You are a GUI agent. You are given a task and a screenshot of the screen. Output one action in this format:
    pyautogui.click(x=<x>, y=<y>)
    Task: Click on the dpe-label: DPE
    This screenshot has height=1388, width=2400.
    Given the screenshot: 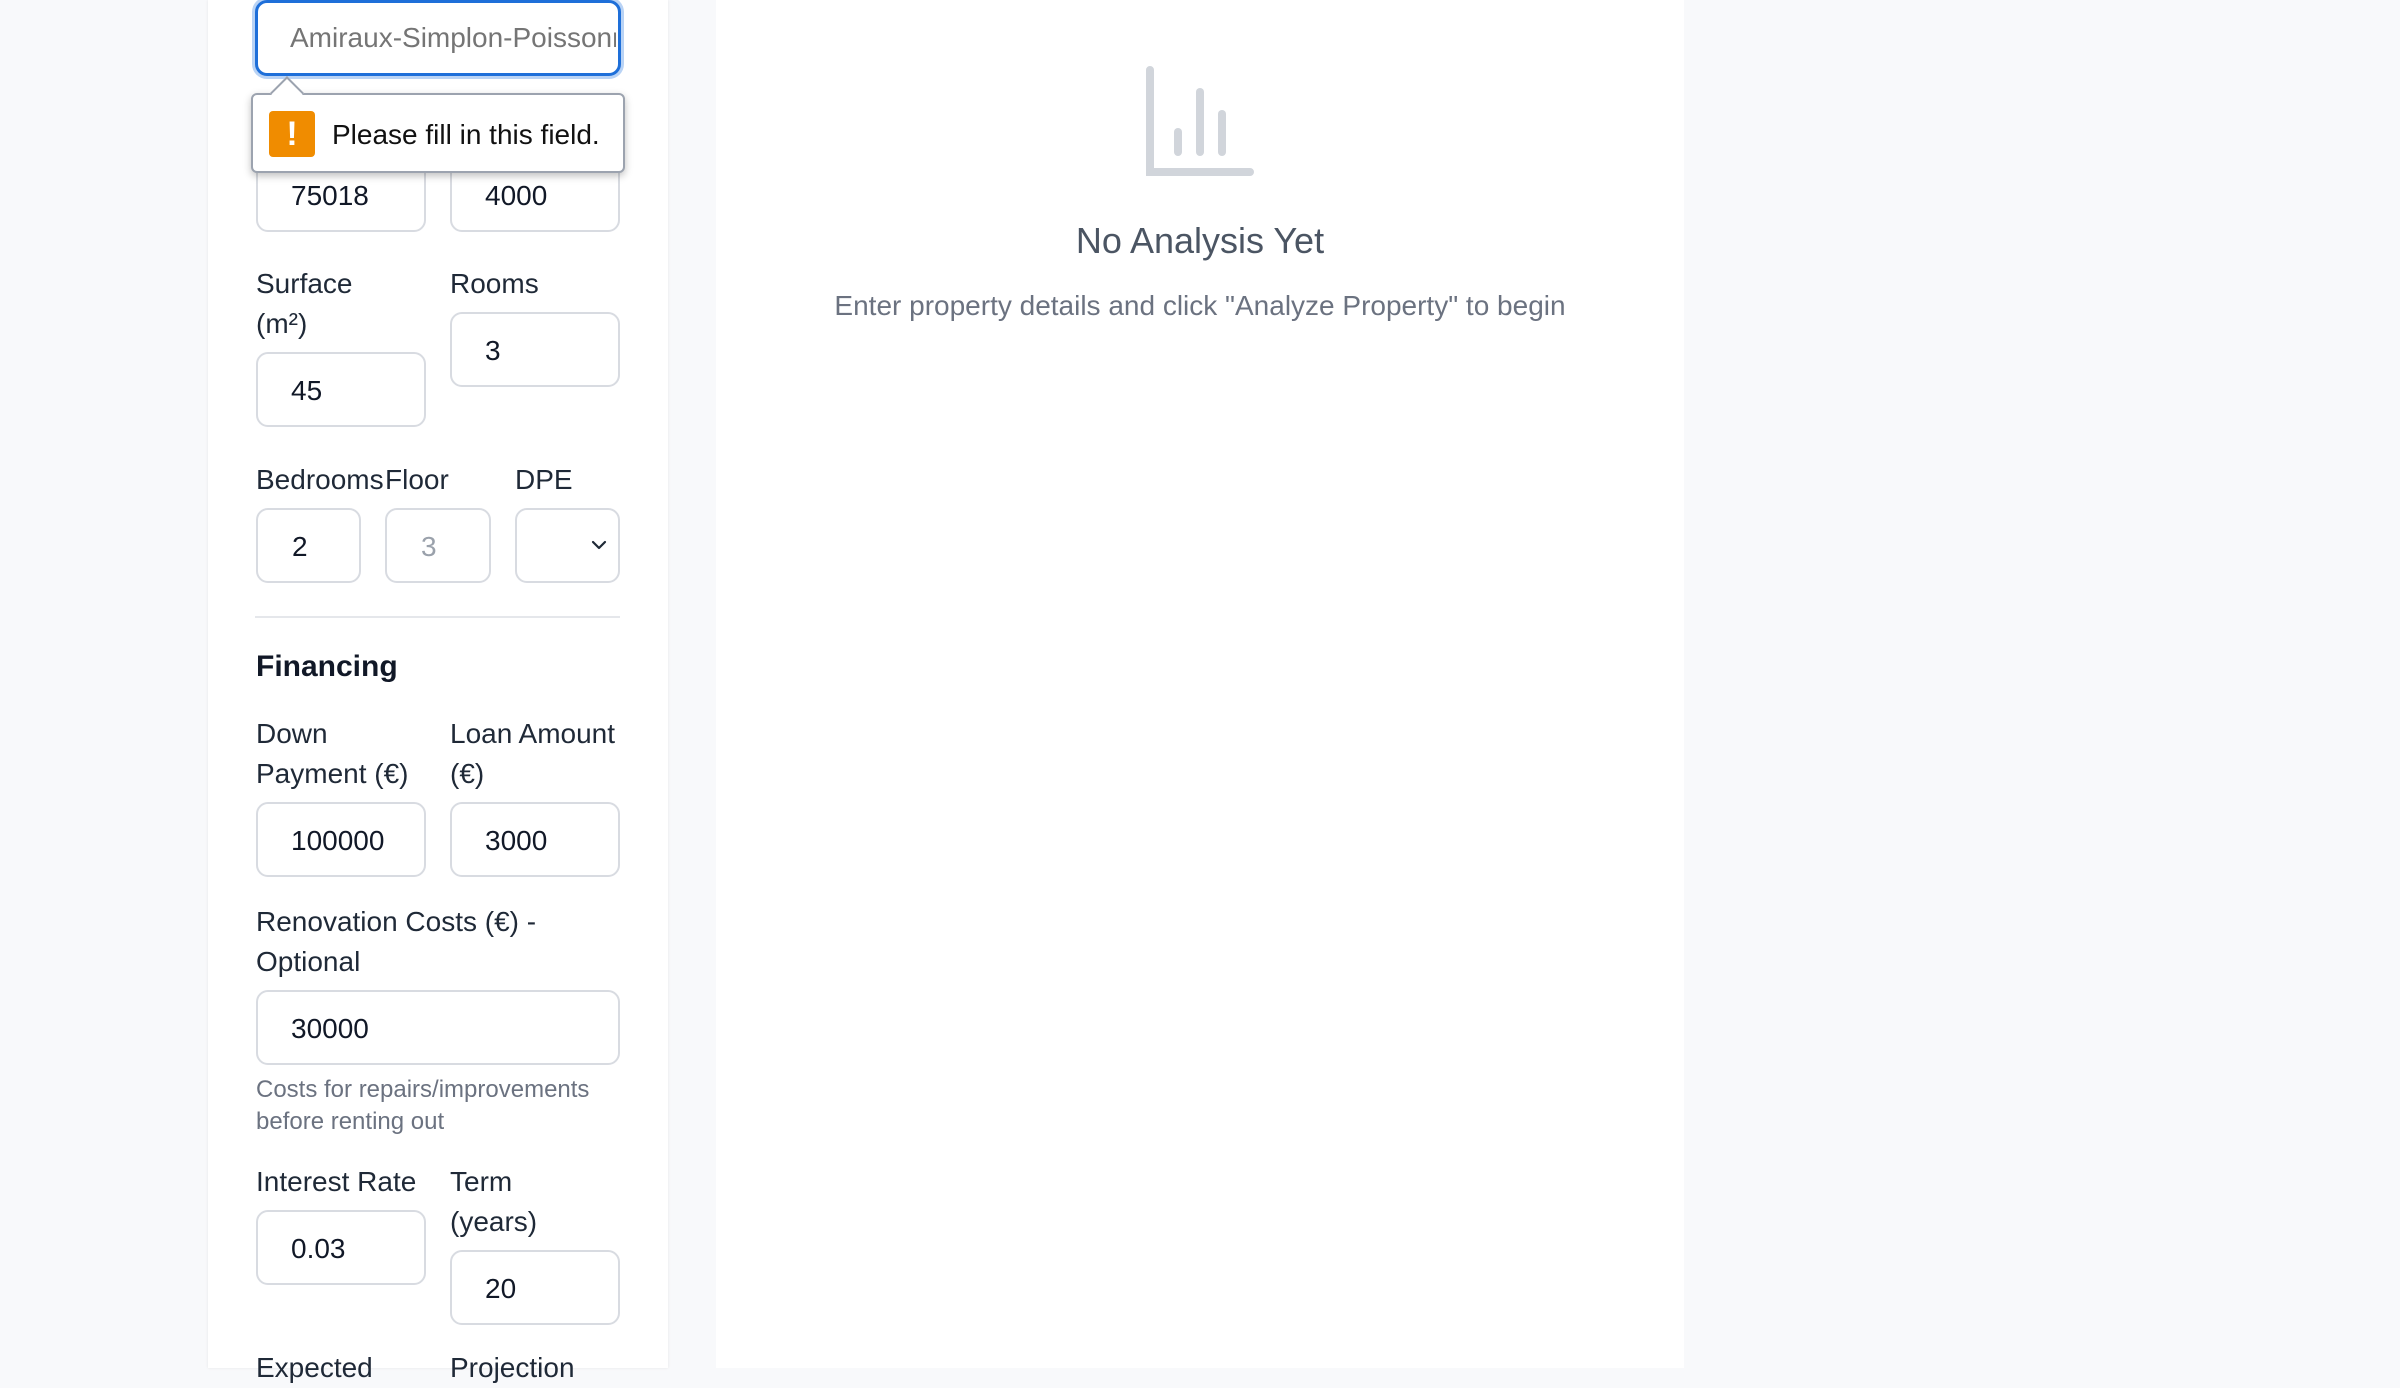 What is the action you would take?
    pyautogui.click(x=544, y=479)
    